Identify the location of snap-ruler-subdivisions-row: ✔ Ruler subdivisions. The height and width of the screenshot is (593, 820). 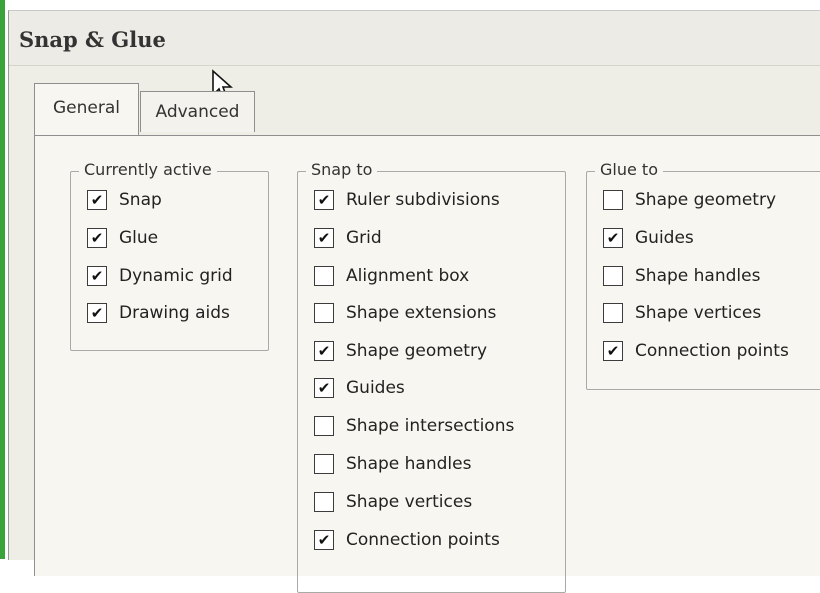
(407, 200).